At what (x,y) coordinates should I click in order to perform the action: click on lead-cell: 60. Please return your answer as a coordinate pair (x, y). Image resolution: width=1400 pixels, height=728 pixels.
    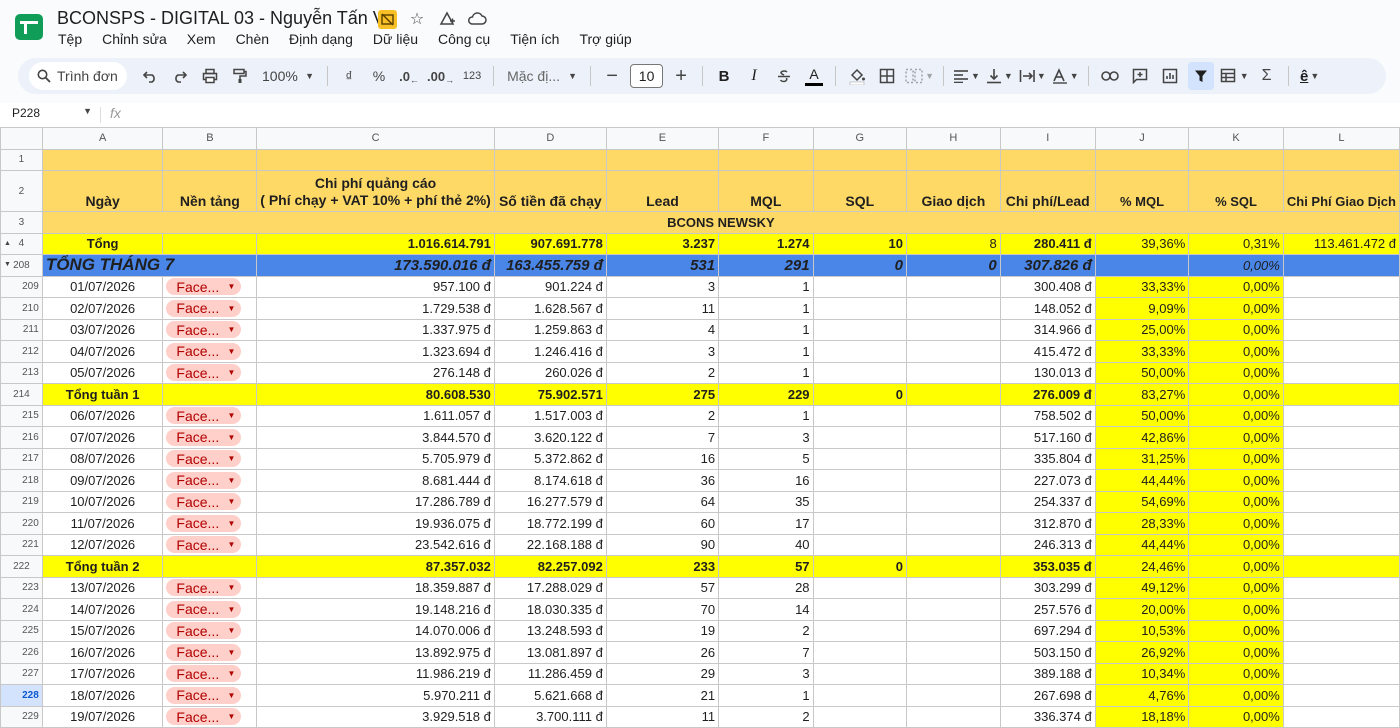
    Looking at the image, I should click on (662, 523).